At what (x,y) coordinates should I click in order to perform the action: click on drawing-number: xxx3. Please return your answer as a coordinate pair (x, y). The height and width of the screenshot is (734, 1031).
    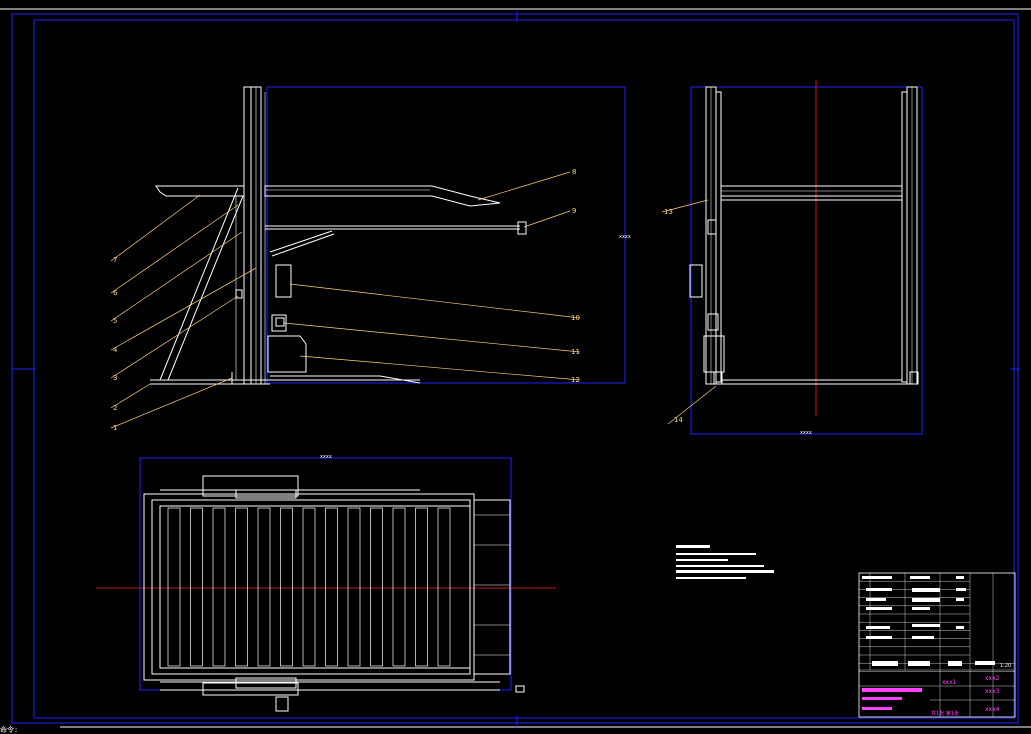
    Looking at the image, I should click on (992, 691).